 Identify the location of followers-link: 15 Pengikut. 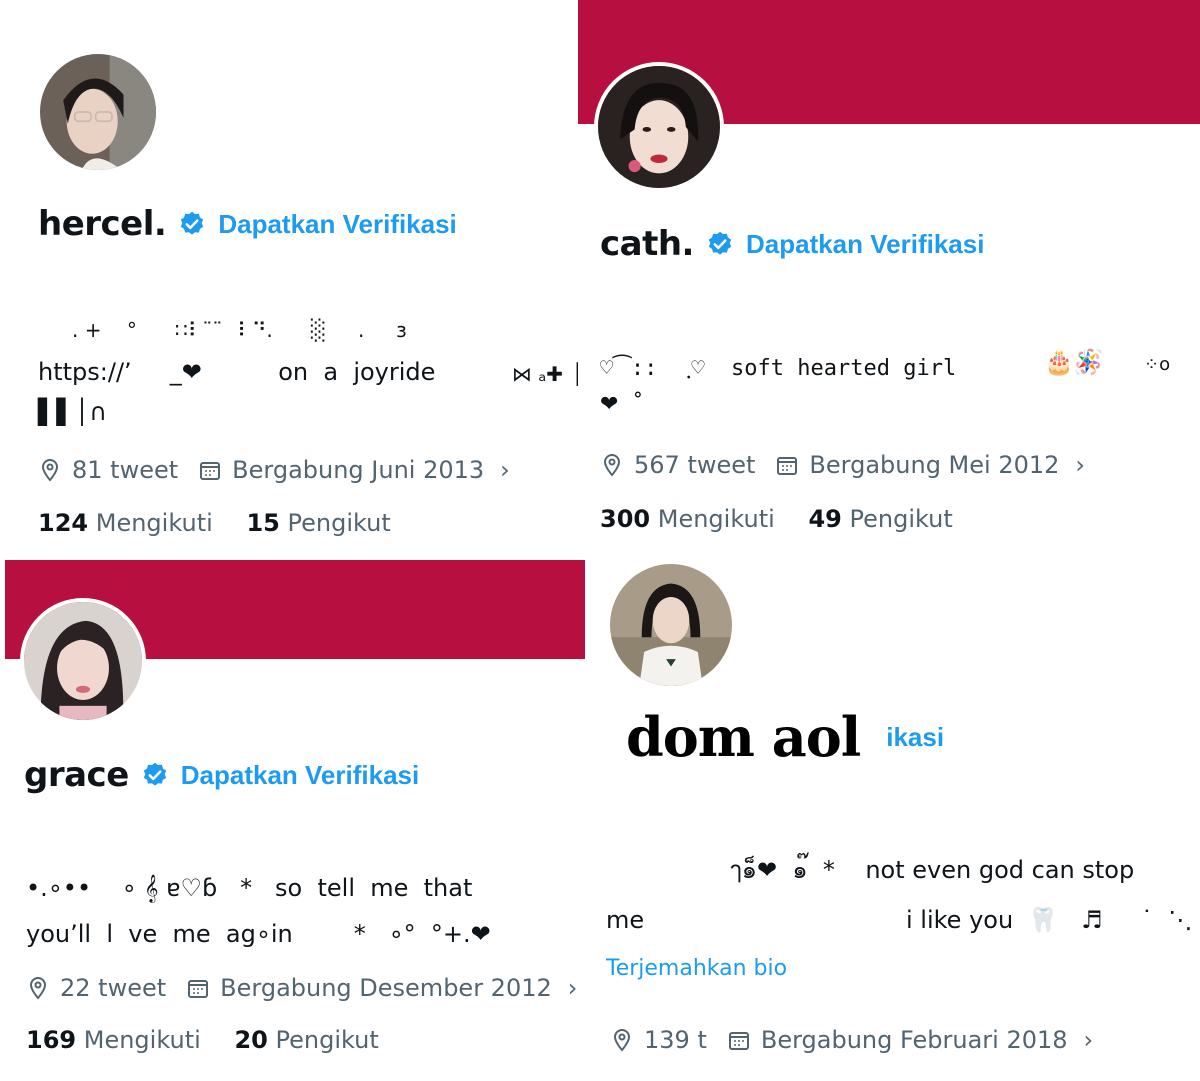
(318, 523).